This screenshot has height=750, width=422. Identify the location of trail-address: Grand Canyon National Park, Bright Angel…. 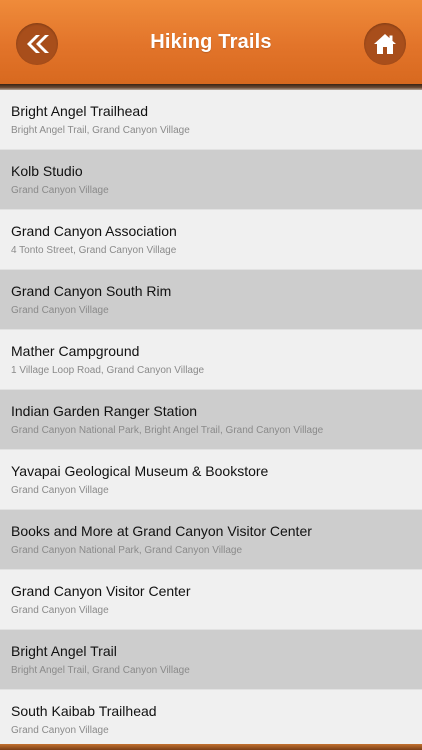
(167, 430).